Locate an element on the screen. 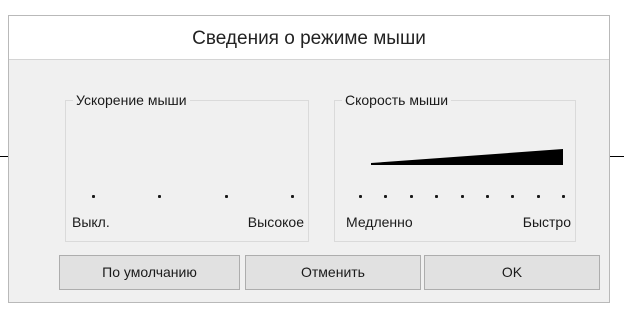 Image resolution: width=624 pixels, height=309 pixels. speed-slow-label: Медленно is located at coordinates (379, 222).